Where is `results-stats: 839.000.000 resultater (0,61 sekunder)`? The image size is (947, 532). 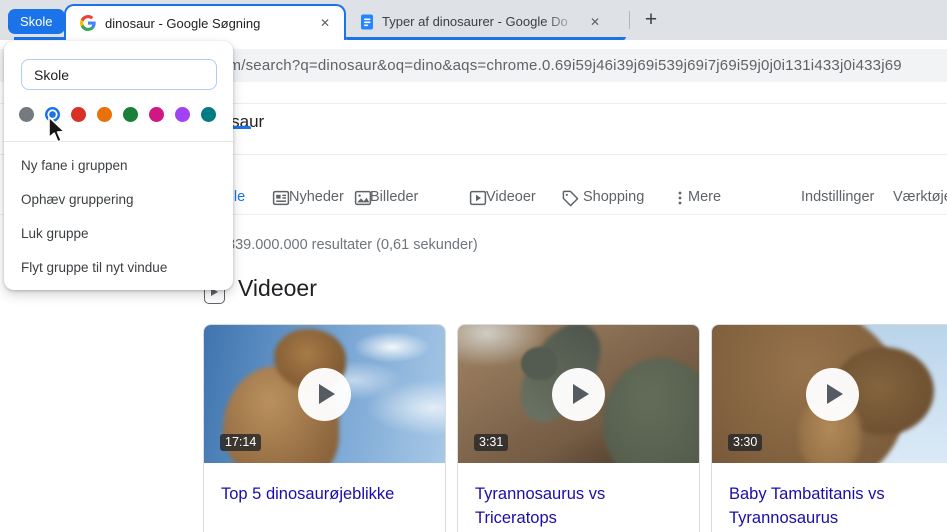
results-stats: 839.000.000 resultater (0,61 sekunder) is located at coordinates (352, 245).